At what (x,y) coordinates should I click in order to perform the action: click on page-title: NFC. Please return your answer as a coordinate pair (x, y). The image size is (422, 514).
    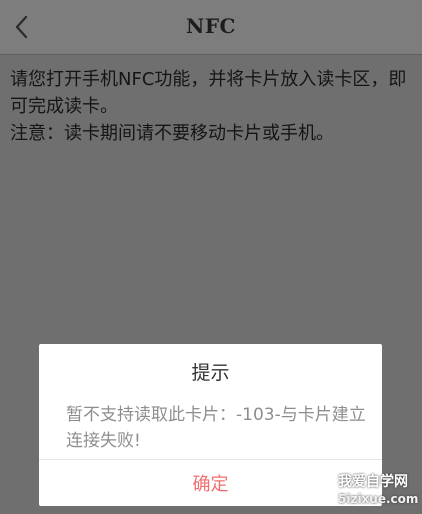
    Looking at the image, I should click on (211, 26).